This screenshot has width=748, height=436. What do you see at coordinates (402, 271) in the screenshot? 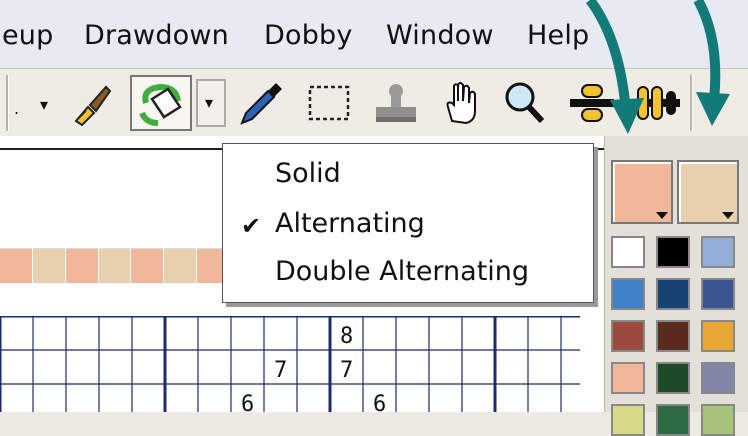
I see `menu-item-double-alternating: Double Alternating` at bounding box center [402, 271].